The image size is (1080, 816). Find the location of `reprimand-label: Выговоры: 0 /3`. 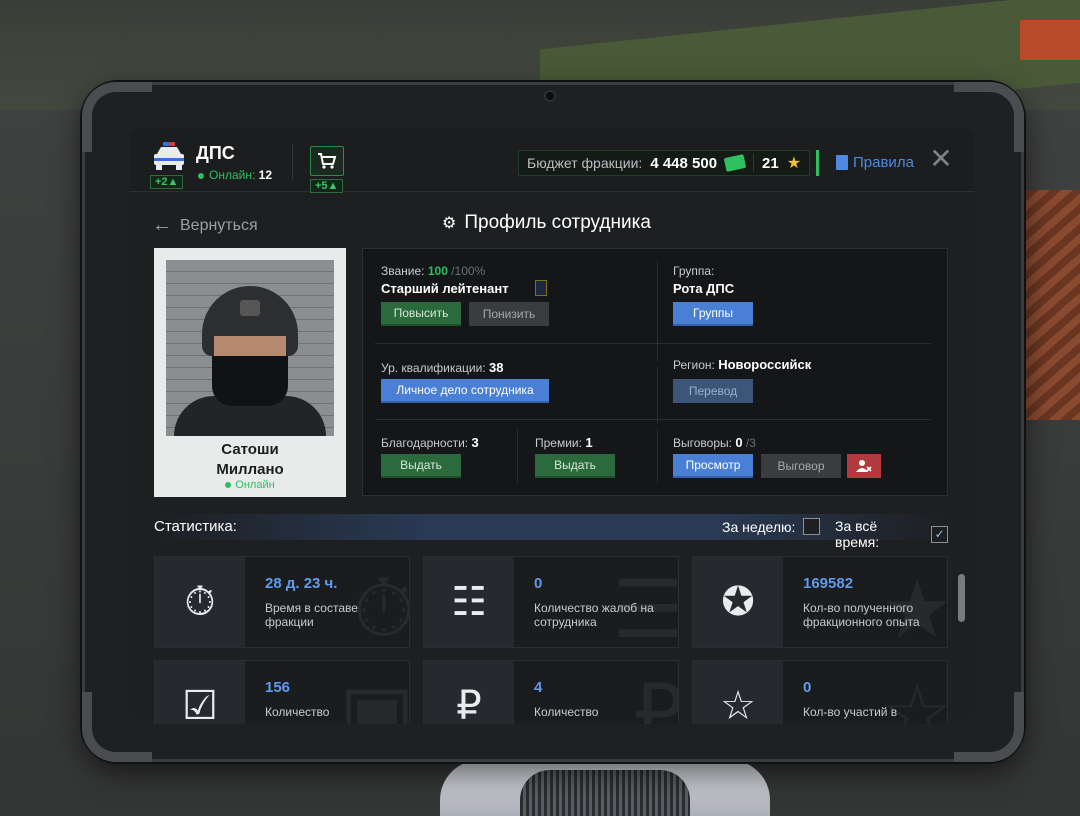

reprimand-label: Выговоры: 0 /3 is located at coordinates (714, 442).